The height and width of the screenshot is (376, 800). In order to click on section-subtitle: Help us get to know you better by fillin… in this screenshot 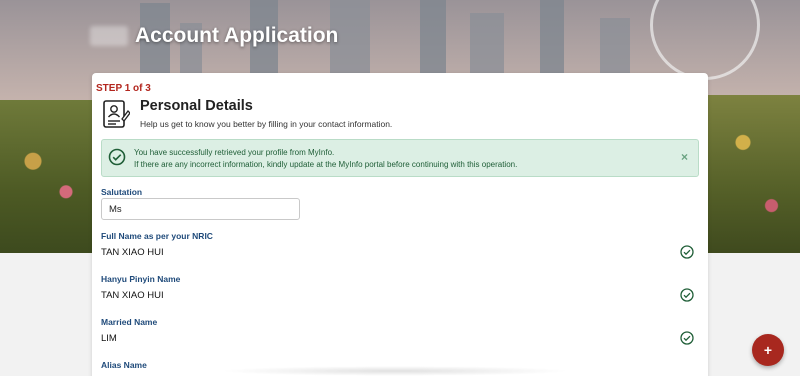, I will do `click(266, 124)`.